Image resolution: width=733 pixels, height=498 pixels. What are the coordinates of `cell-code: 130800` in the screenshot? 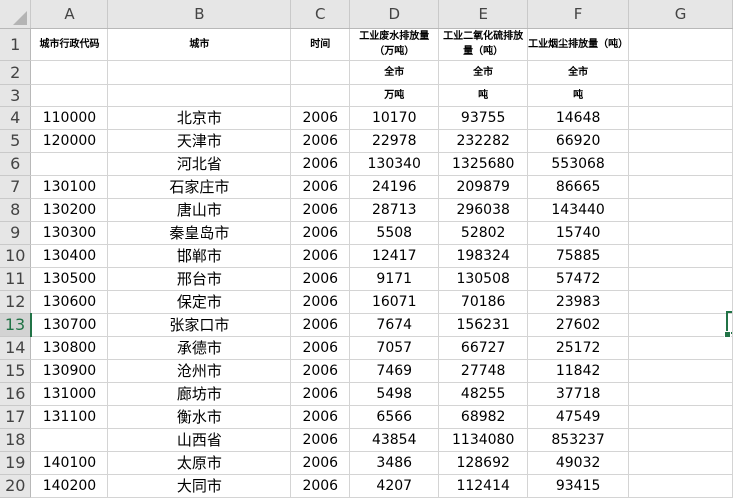 It's located at (69, 348).